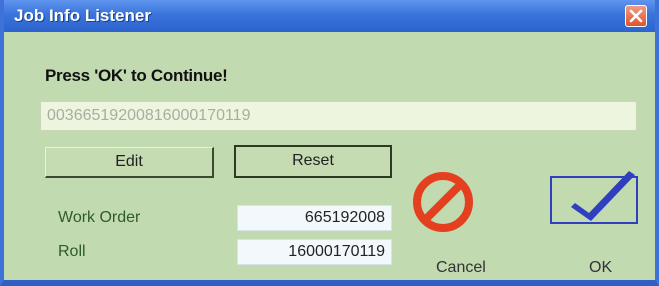  Describe the element at coordinates (461, 268) in the screenshot. I see `cancel-label: Cancel` at that location.